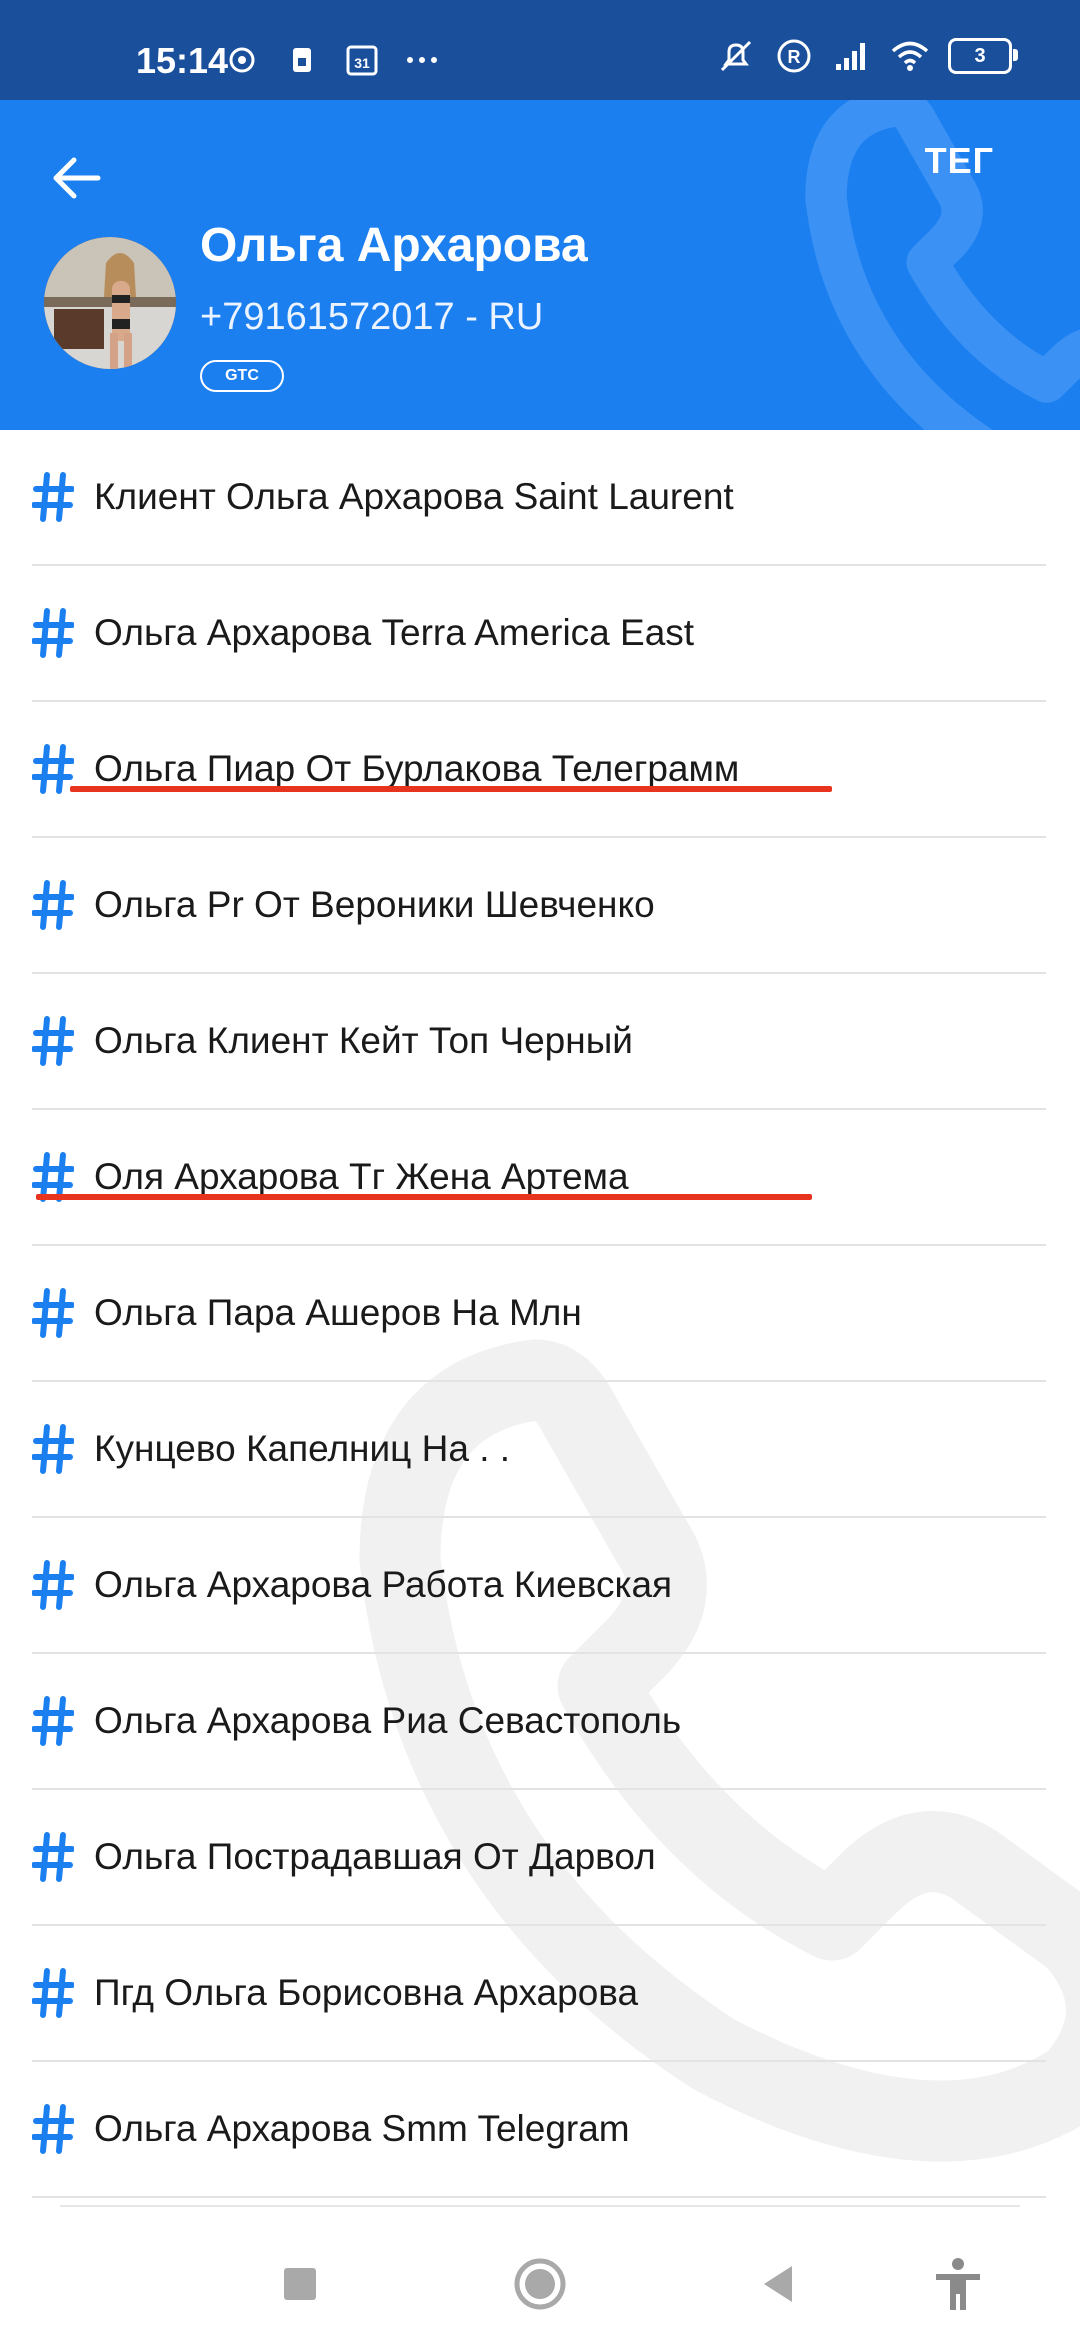 The width and height of the screenshot is (1080, 2340). What do you see at coordinates (910, 56) in the screenshot?
I see `wifi-icon` at bounding box center [910, 56].